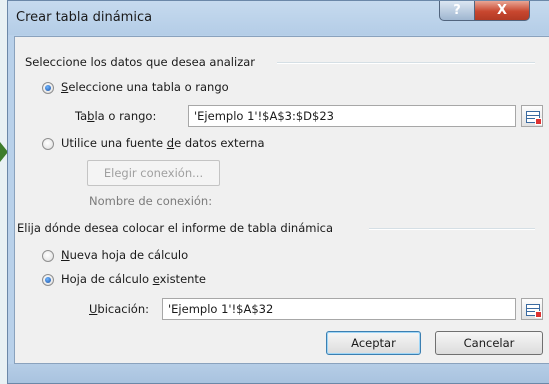 This screenshot has width=549, height=384. I want to click on window-bottom-frame, so click(278, 373).